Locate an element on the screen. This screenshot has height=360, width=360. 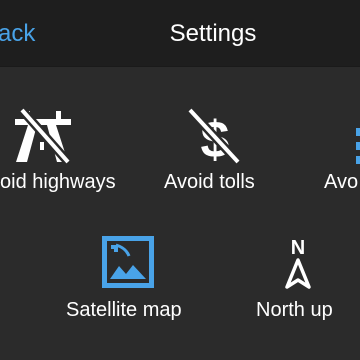
north-arrow-icon: N is located at coordinates (298, 263).